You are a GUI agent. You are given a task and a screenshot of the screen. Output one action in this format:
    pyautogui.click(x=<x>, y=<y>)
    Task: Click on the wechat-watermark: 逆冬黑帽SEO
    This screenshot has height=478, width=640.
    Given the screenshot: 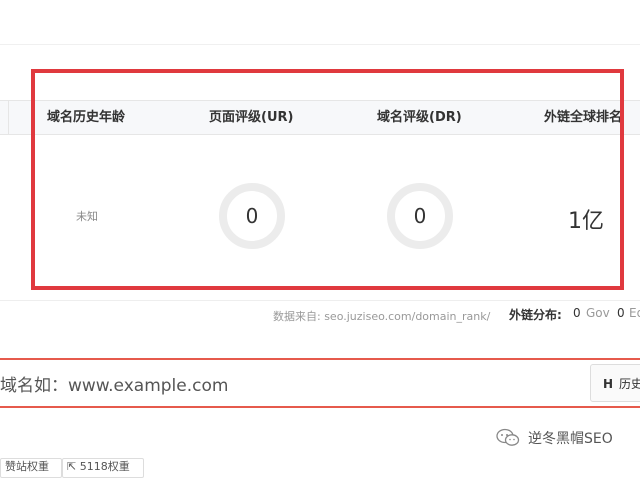 What is the action you would take?
    pyautogui.click(x=566, y=438)
    